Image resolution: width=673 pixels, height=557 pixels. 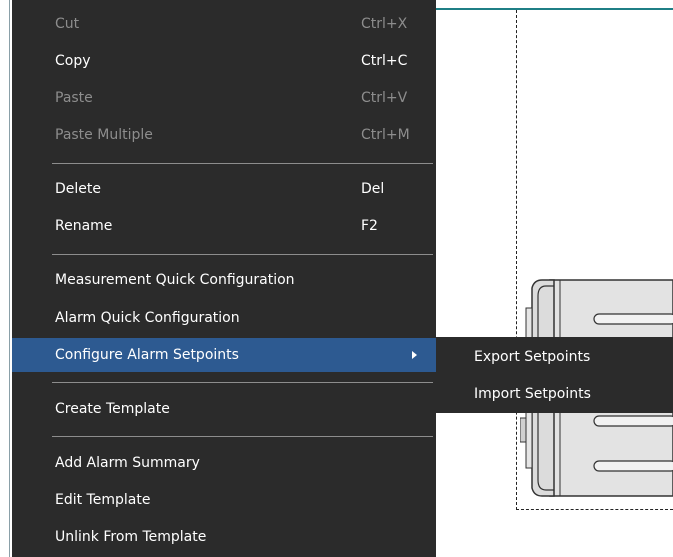 I want to click on menu-item-label: Alarm Quick Configuration, so click(x=147, y=318).